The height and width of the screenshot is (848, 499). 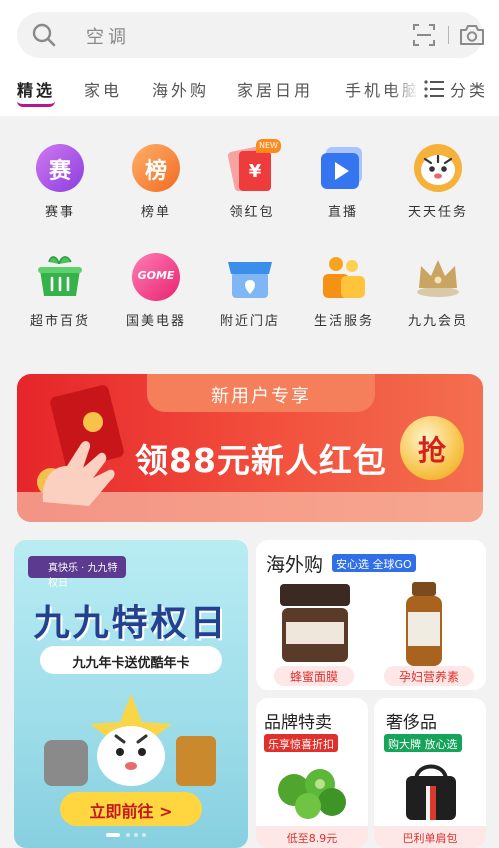 I want to click on shortcut-label: 生活服务, so click(x=343, y=321).